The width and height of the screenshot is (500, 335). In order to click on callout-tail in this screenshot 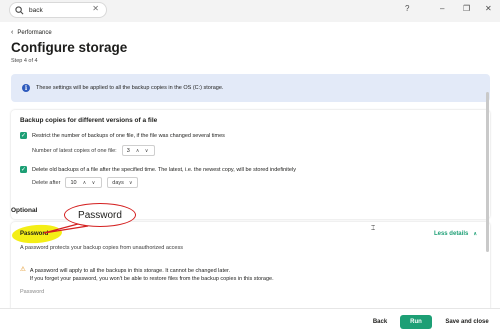, I will do `click(66, 228)`.